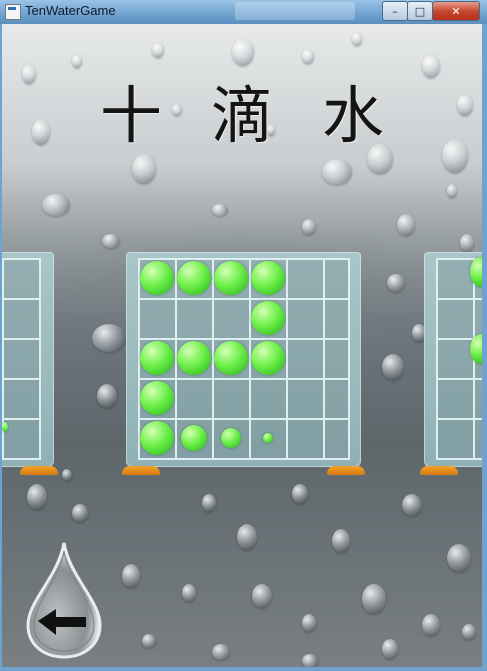 The width and height of the screenshot is (487, 671). I want to click on left-board-partial, so click(30, 363).